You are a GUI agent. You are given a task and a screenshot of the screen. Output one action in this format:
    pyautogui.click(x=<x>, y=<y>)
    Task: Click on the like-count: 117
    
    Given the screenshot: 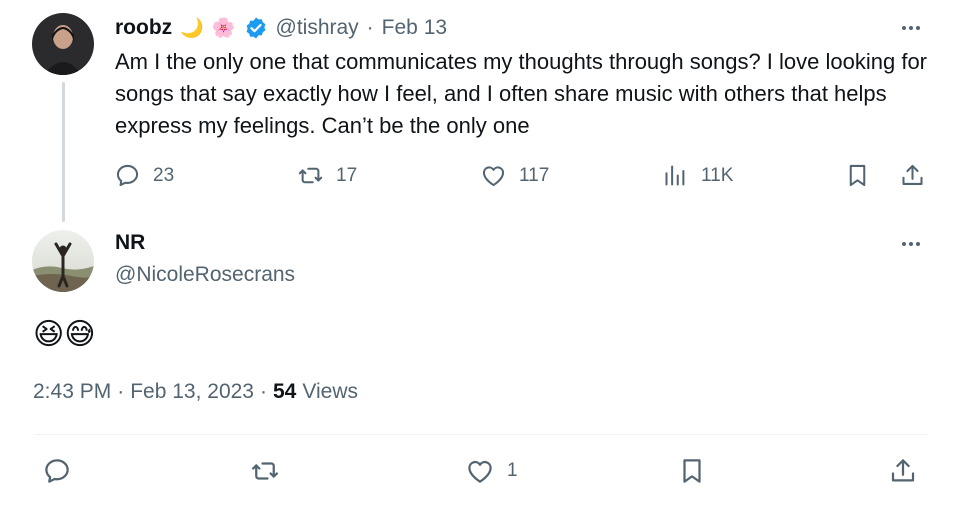 What is the action you would take?
    pyautogui.click(x=534, y=175)
    